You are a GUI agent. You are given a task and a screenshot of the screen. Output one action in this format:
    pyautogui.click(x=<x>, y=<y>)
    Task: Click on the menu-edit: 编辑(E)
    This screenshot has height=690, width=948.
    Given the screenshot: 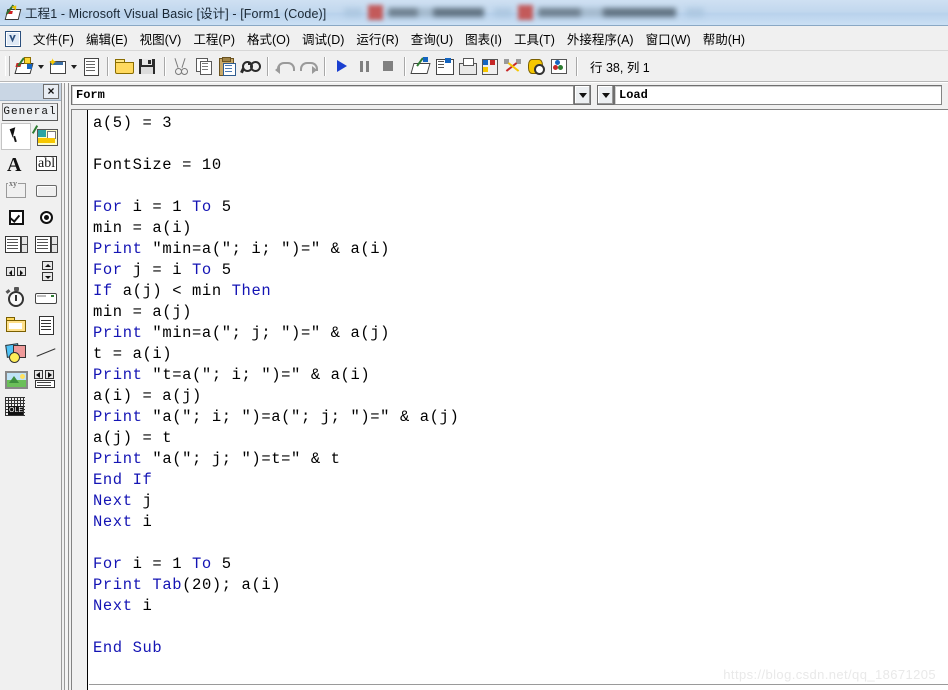 What is the action you would take?
    pyautogui.click(x=107, y=38)
    